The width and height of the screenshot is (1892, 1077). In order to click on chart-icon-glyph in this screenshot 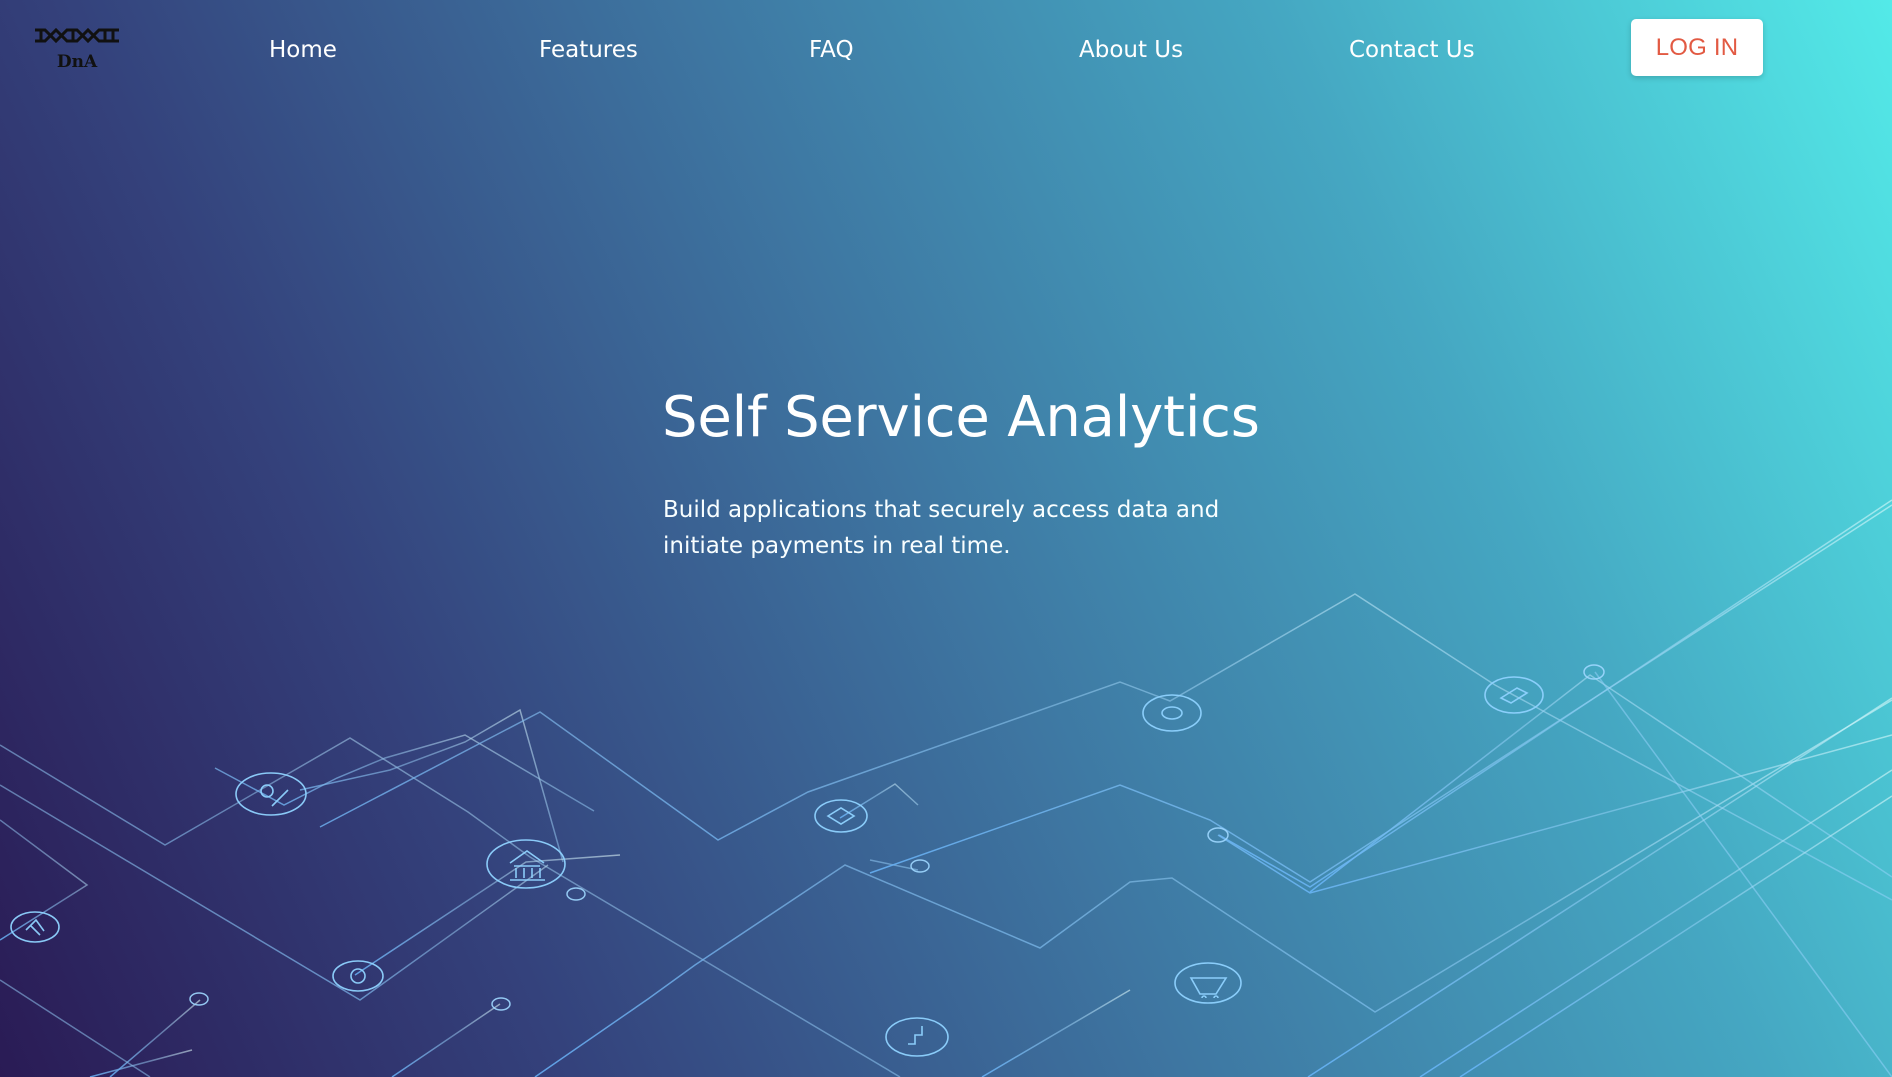, I will do `click(915, 1035)`.